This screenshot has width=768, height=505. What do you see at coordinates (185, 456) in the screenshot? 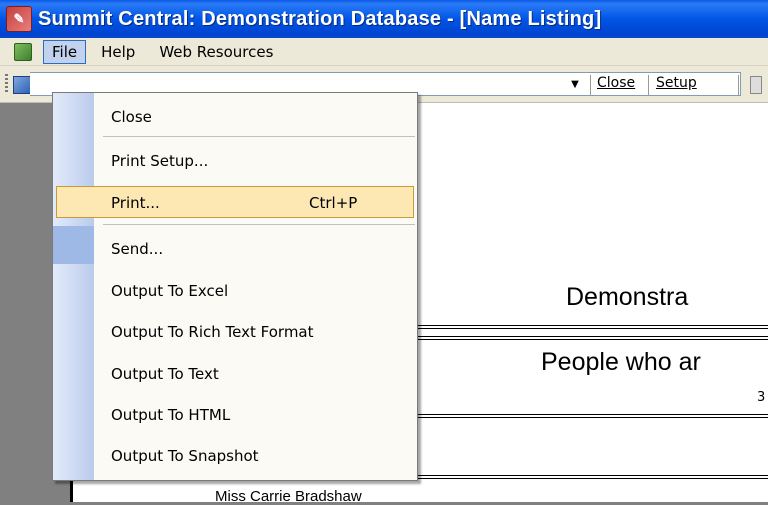
I see `menu-item-output-snapshot: Output To Snapshot` at bounding box center [185, 456].